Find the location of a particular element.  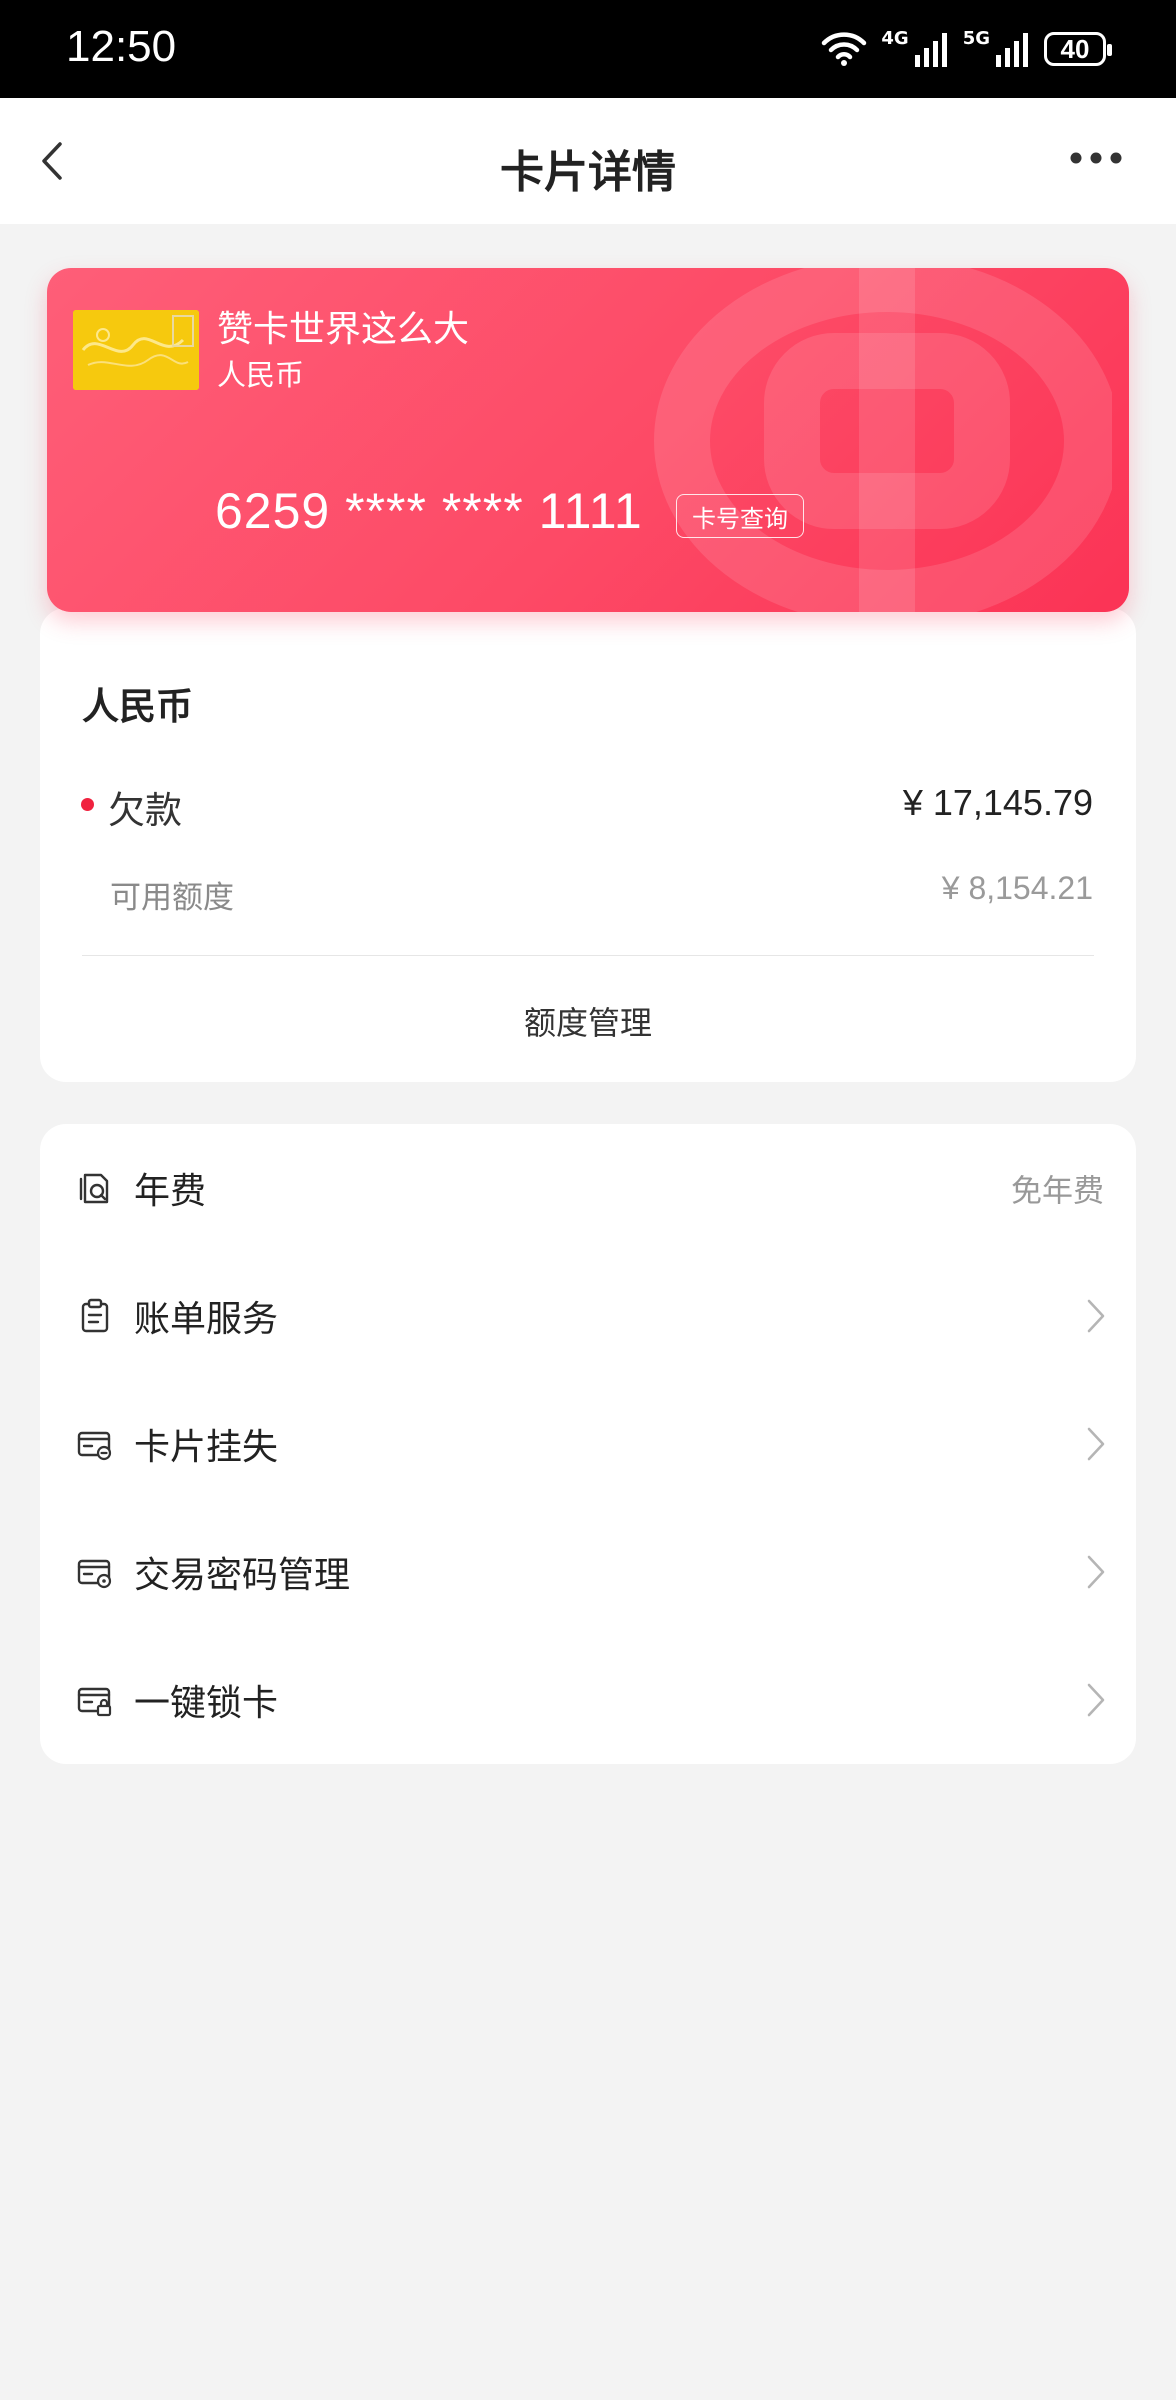

wifi-icon is located at coordinates (844, 49).